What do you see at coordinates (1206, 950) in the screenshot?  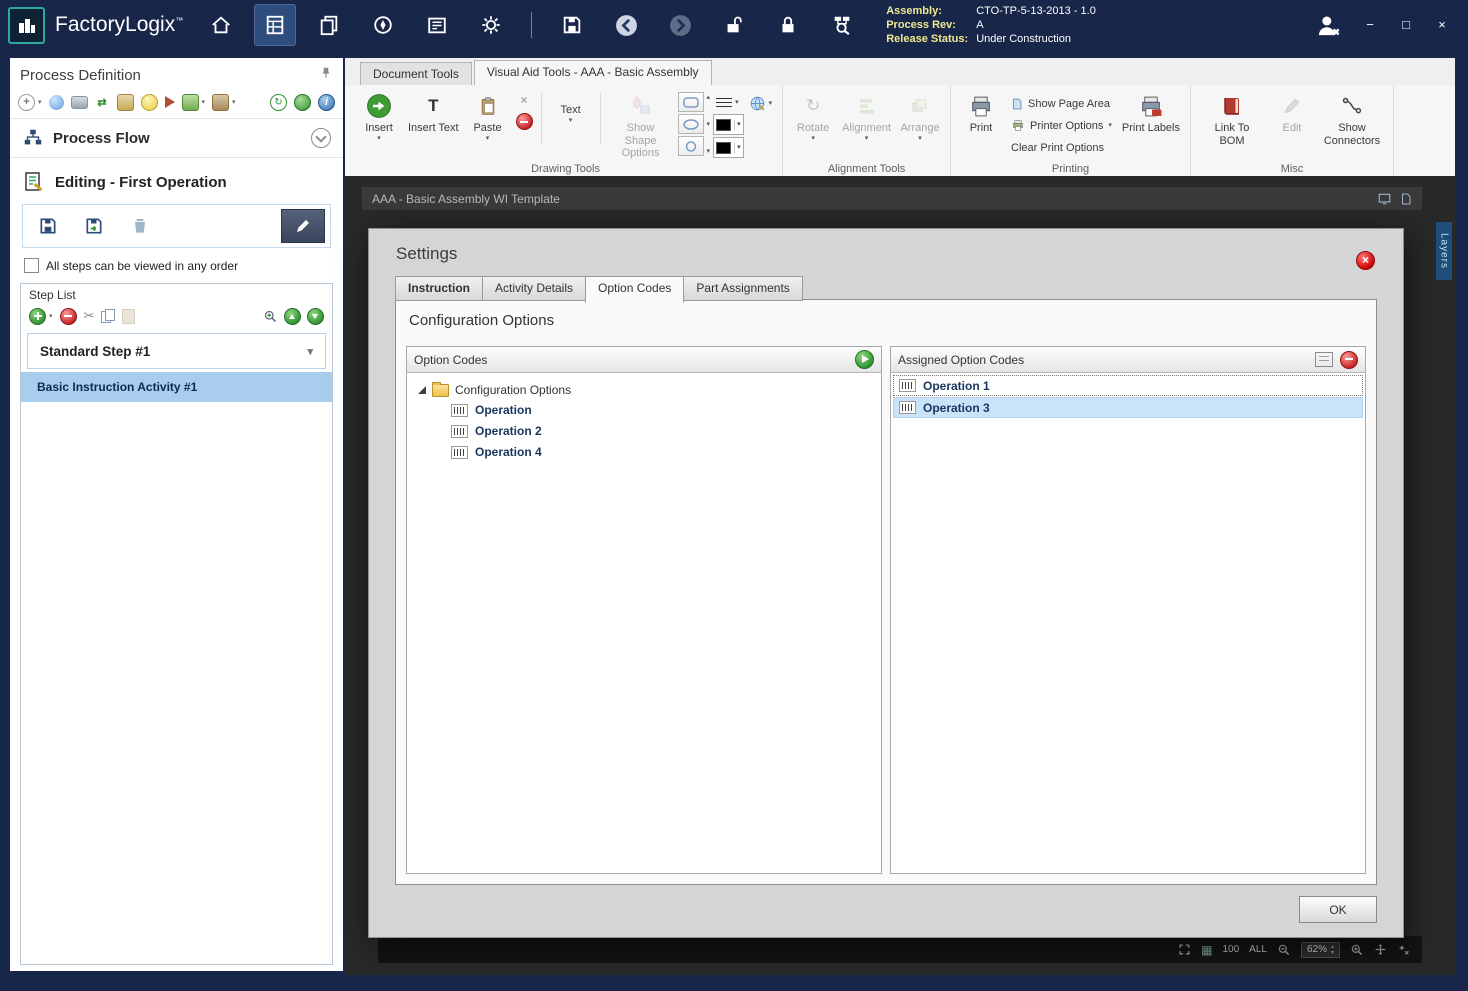 I see `grid-toggle-icon: ▦` at bounding box center [1206, 950].